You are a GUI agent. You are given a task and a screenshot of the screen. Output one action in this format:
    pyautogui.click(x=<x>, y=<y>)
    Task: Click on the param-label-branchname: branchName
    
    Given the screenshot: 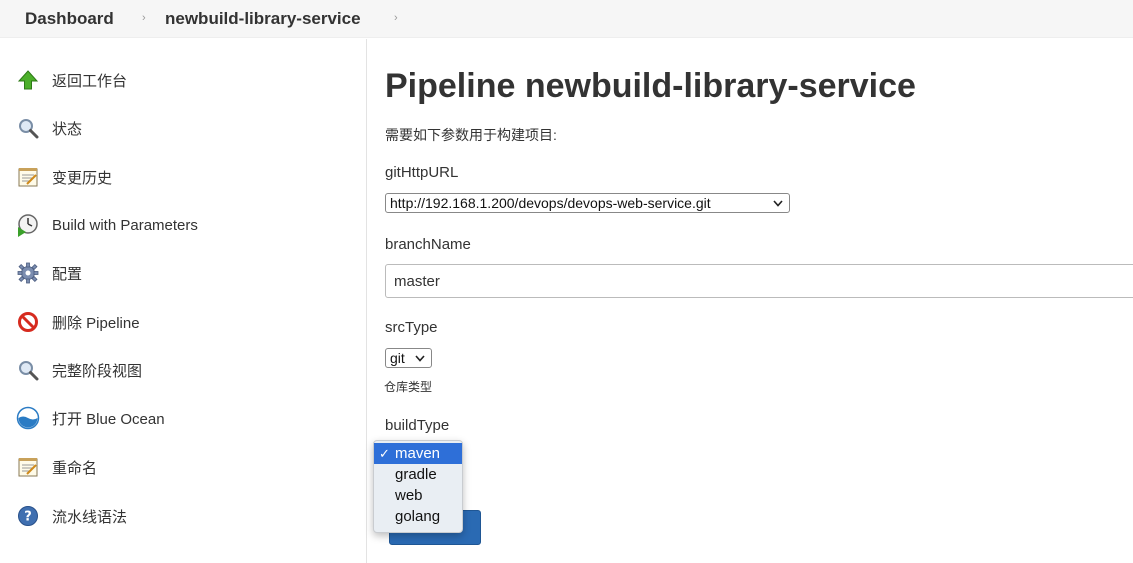 What is the action you would take?
    pyautogui.click(x=428, y=244)
    